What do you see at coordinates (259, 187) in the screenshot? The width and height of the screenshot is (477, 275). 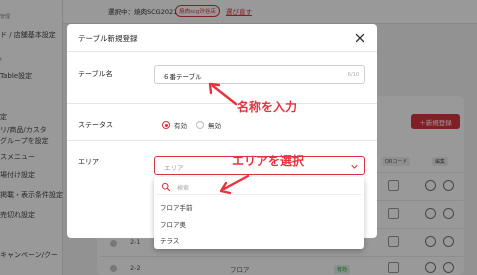 I see `area-search-input: 検索` at bounding box center [259, 187].